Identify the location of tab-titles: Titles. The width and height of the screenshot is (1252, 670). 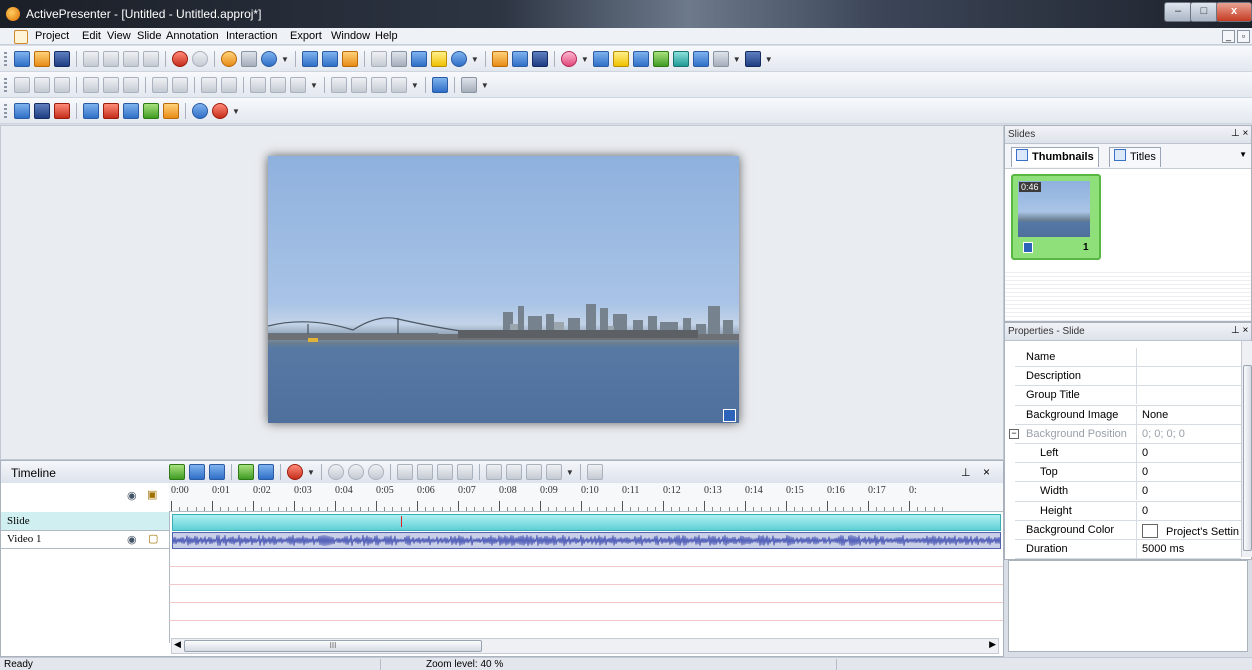
(1135, 157).